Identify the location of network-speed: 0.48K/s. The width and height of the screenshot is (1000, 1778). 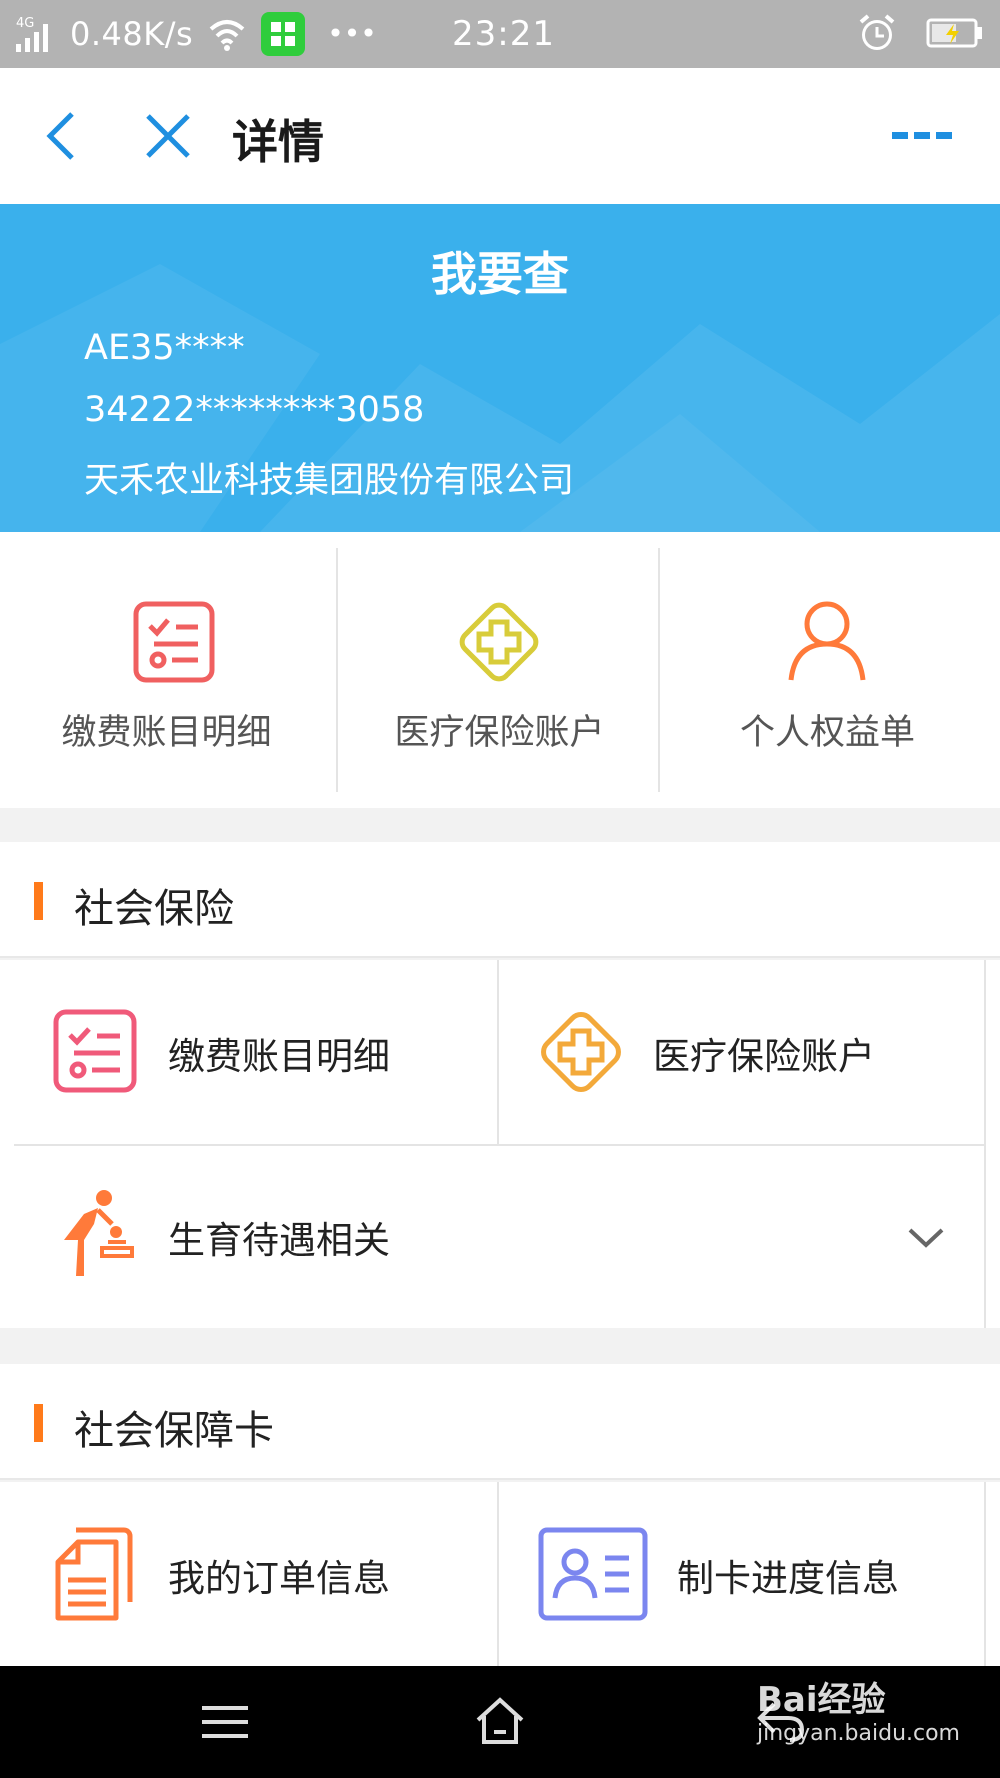
(132, 34).